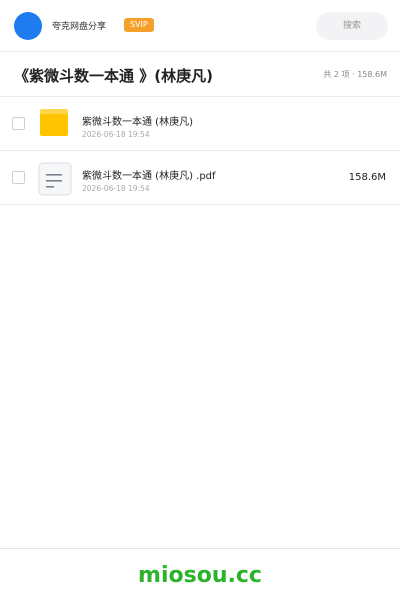  I want to click on watermark: miosou.cc, so click(200, 575).